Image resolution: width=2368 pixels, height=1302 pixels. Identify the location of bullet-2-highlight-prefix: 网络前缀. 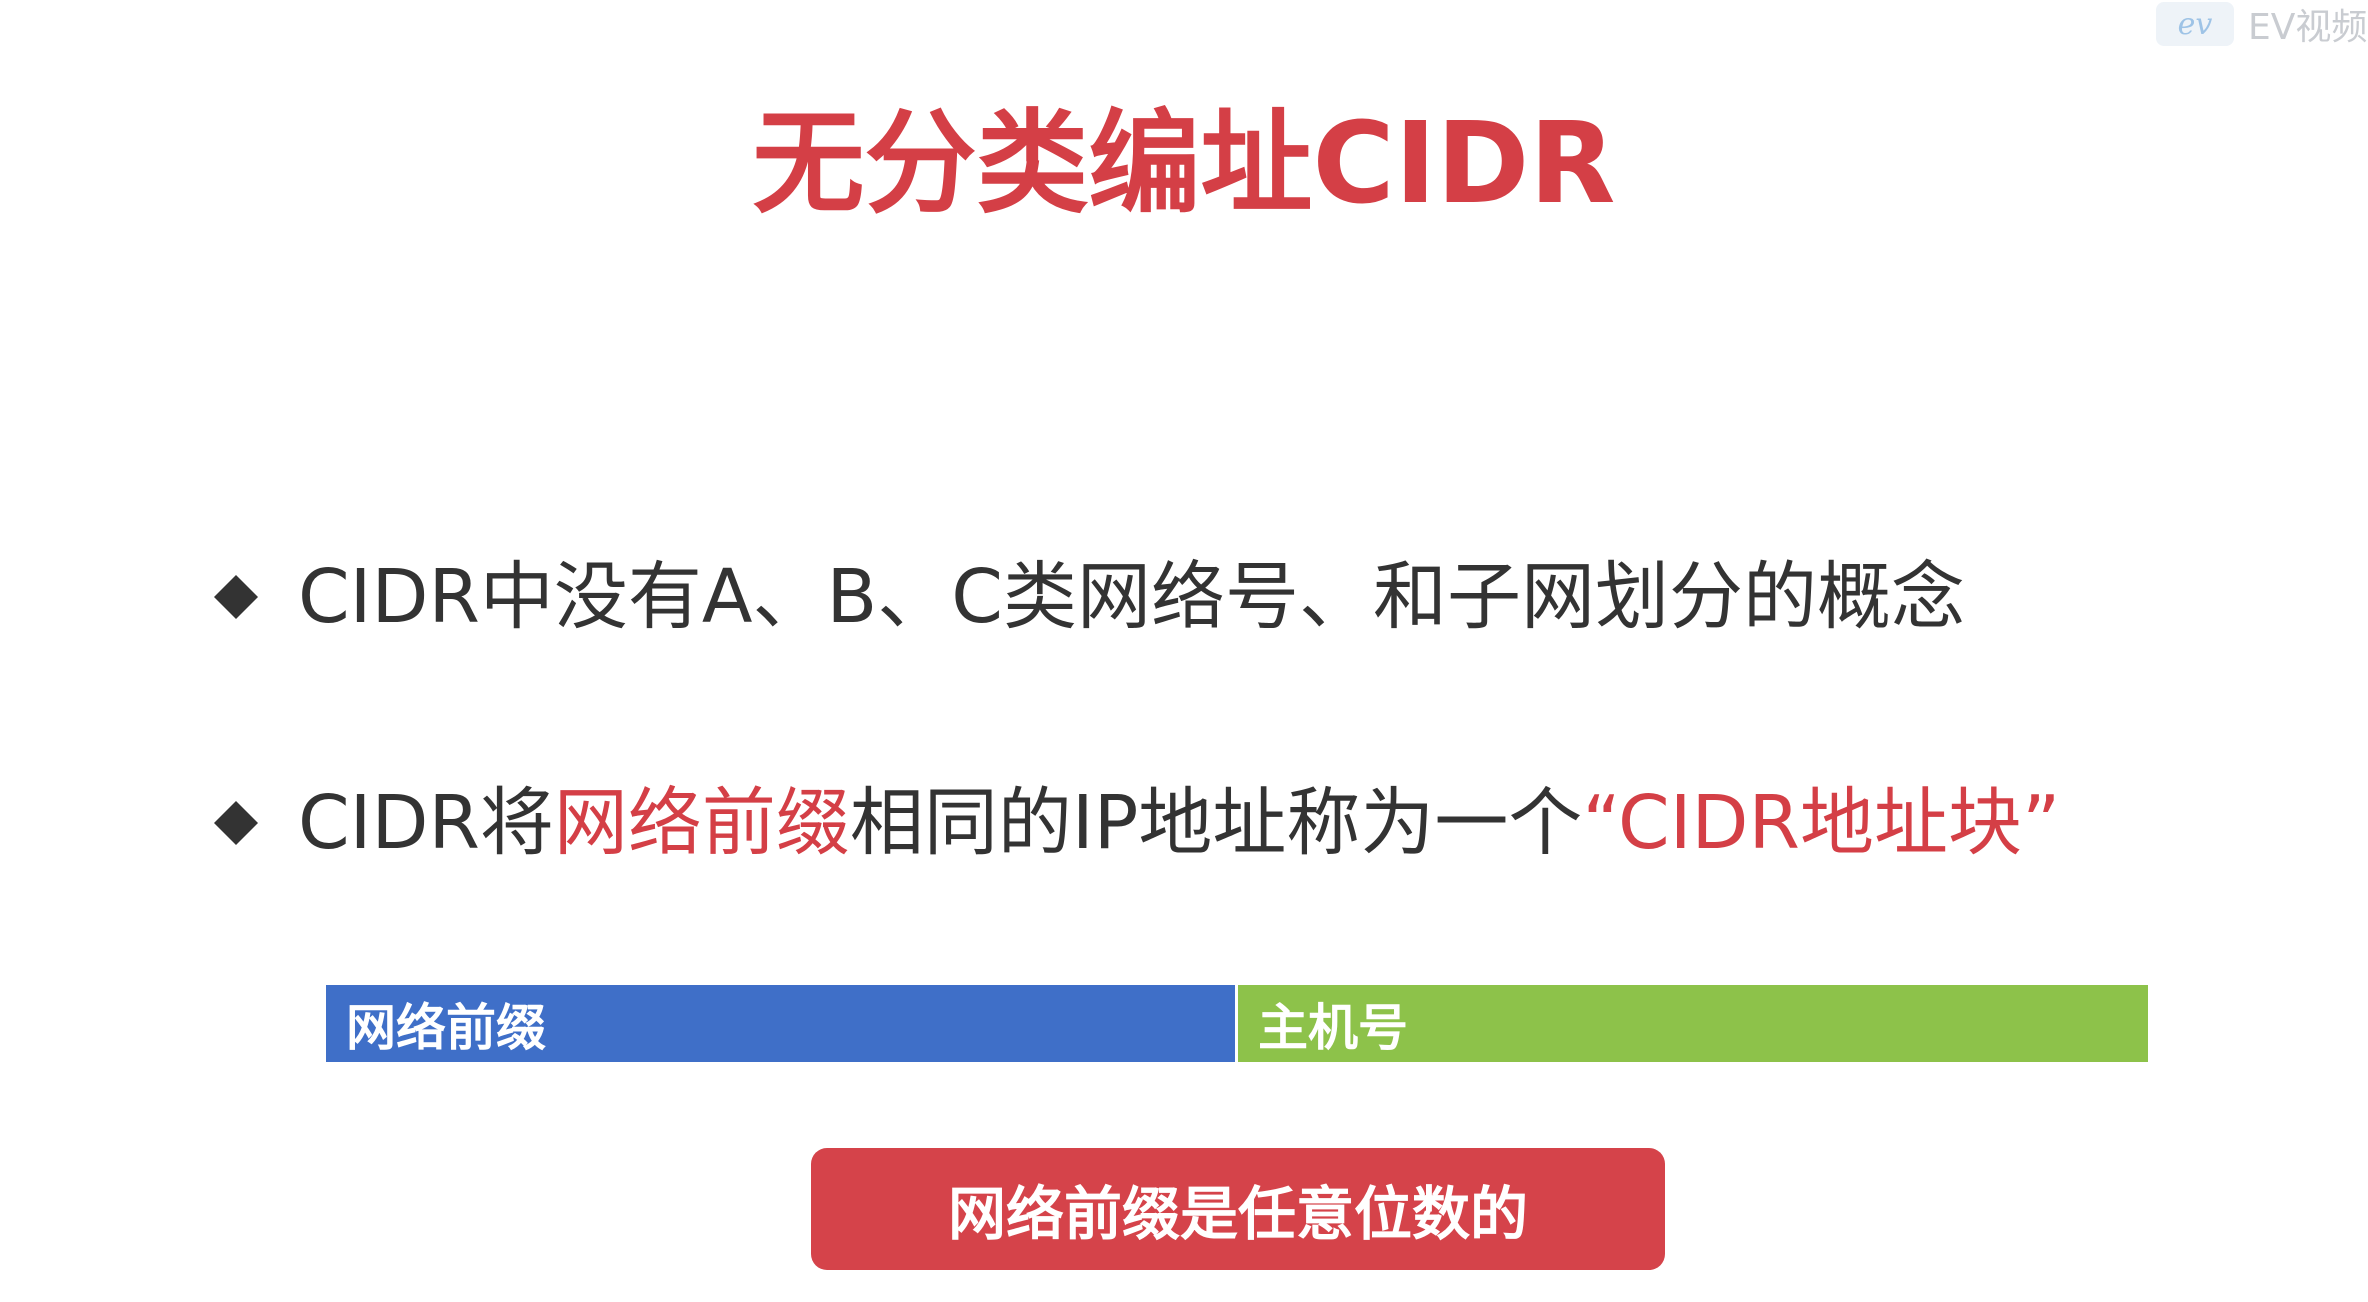
(701, 823).